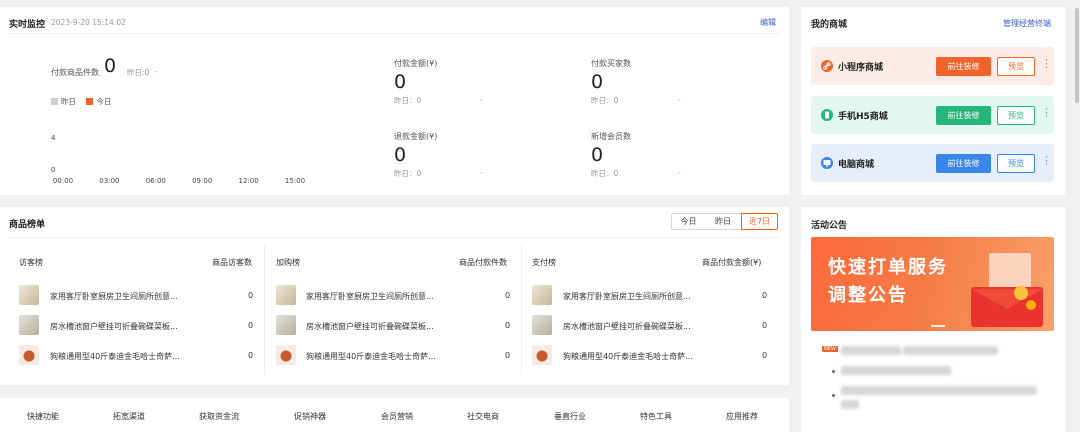 This screenshot has height=432, width=1080. Describe the element at coordinates (295, 181) in the screenshot. I see `x-tick-label: 15:00` at that location.